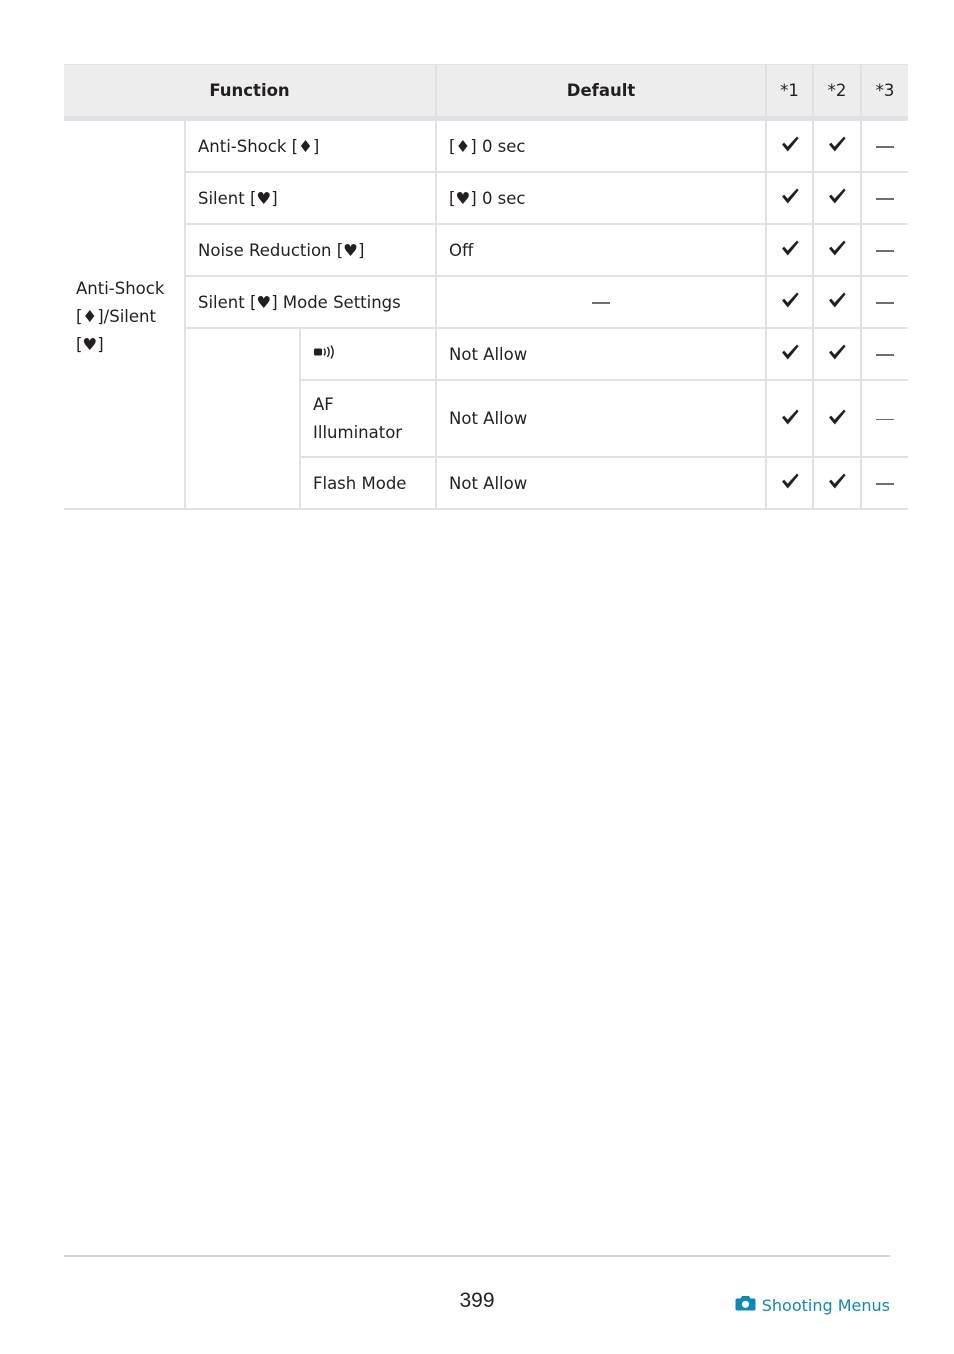 This screenshot has height=1354, width=954. What do you see at coordinates (601, 92) in the screenshot?
I see `header-default: Default` at bounding box center [601, 92].